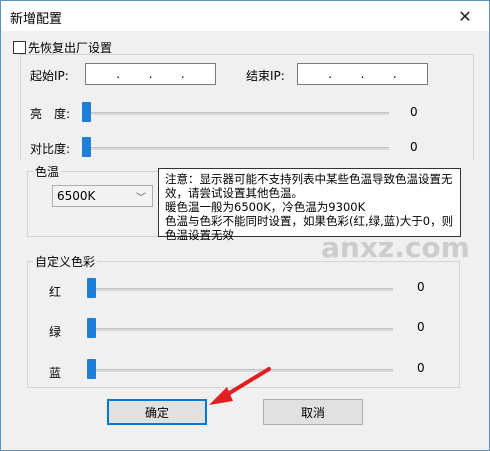  Describe the element at coordinates (241, 329) in the screenshot. I see `green-slider-track` at that location.